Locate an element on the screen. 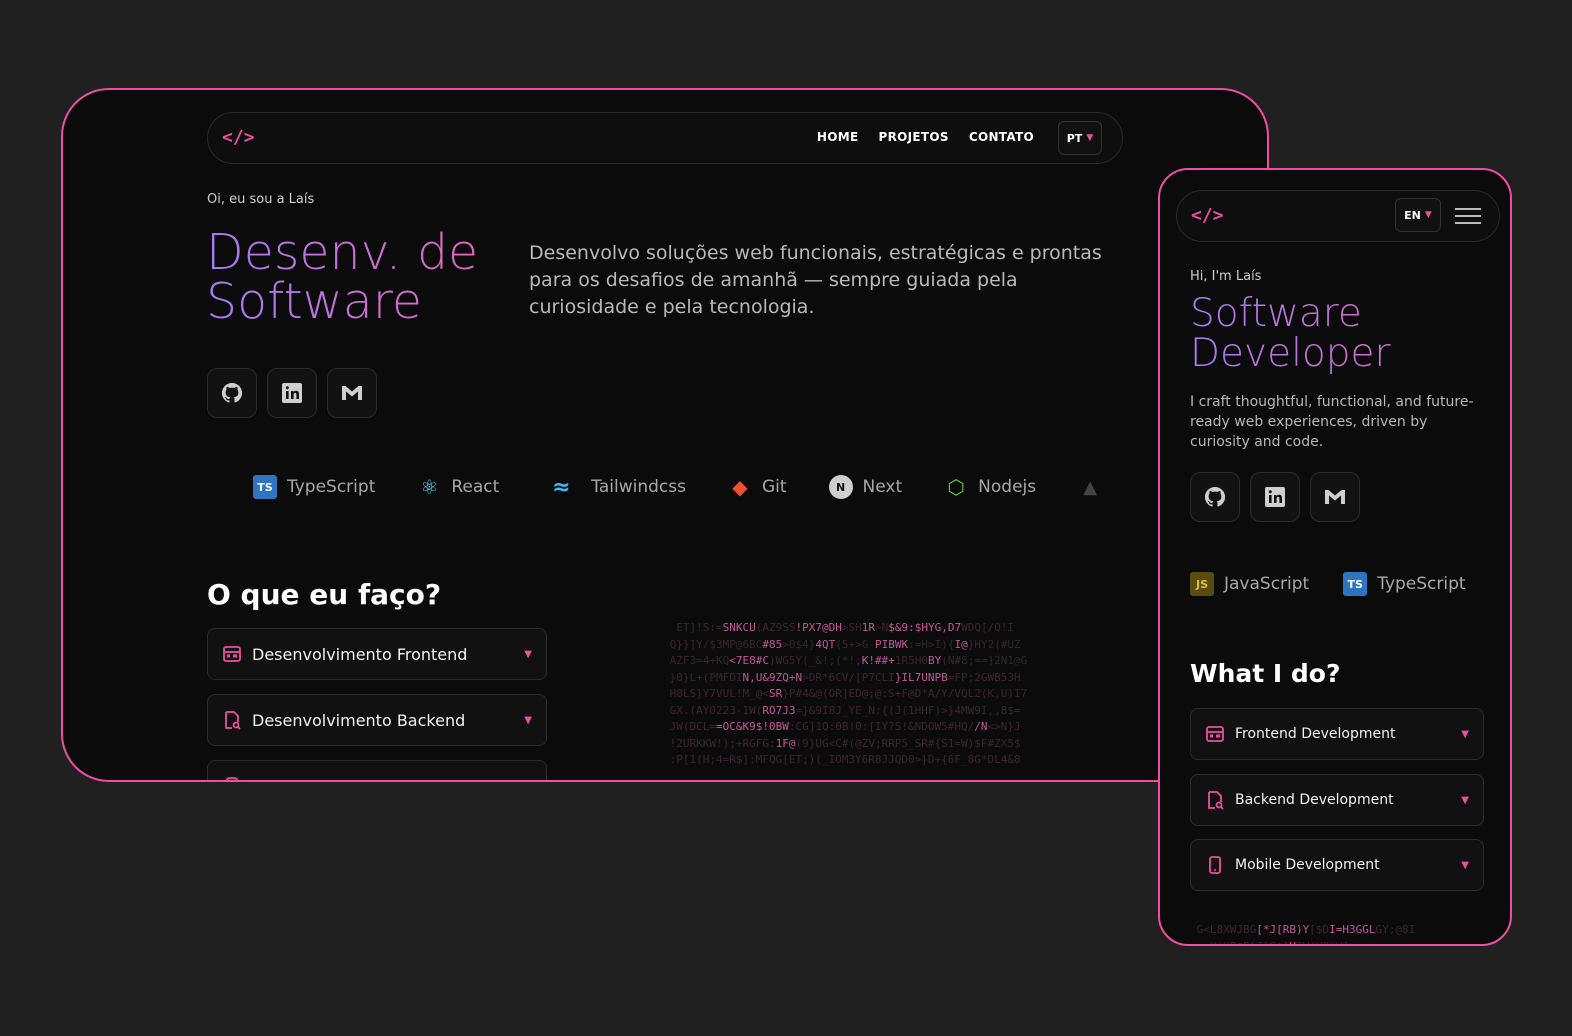 The image size is (1572, 1036). git-icon: ◆ is located at coordinates (740, 487).